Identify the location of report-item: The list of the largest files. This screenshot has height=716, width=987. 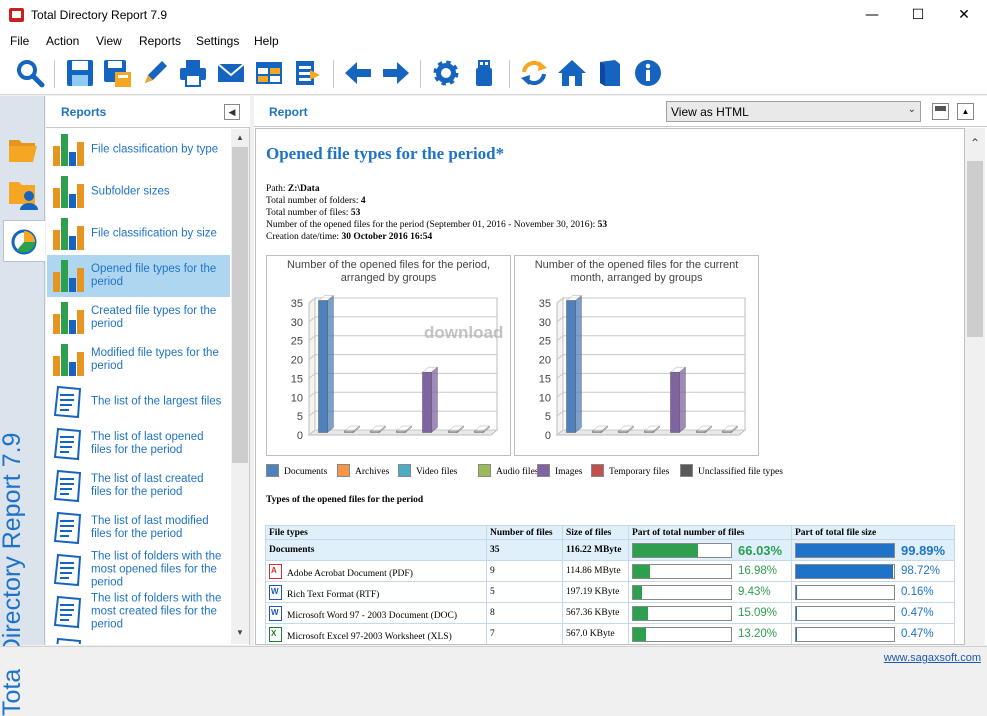
(138, 402).